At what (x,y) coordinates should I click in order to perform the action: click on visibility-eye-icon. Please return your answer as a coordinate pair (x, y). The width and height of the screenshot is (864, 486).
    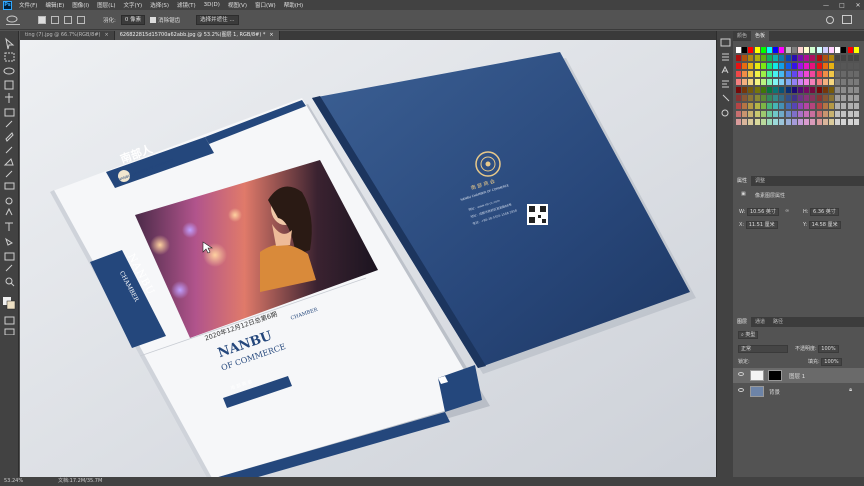
    Looking at the image, I should click on (741, 374).